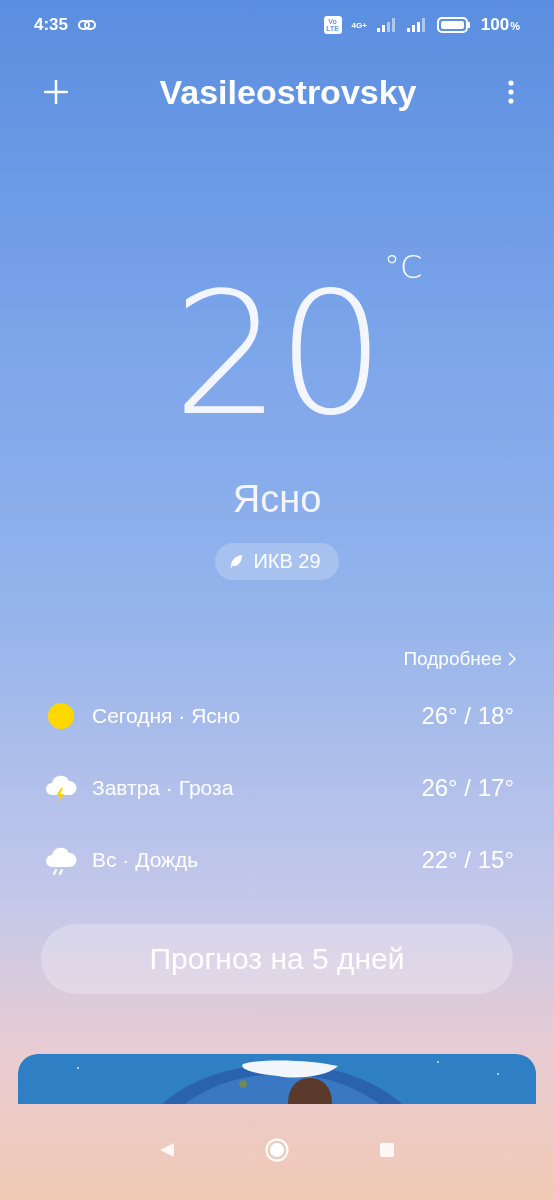  I want to click on home-icon, so click(277, 1150).